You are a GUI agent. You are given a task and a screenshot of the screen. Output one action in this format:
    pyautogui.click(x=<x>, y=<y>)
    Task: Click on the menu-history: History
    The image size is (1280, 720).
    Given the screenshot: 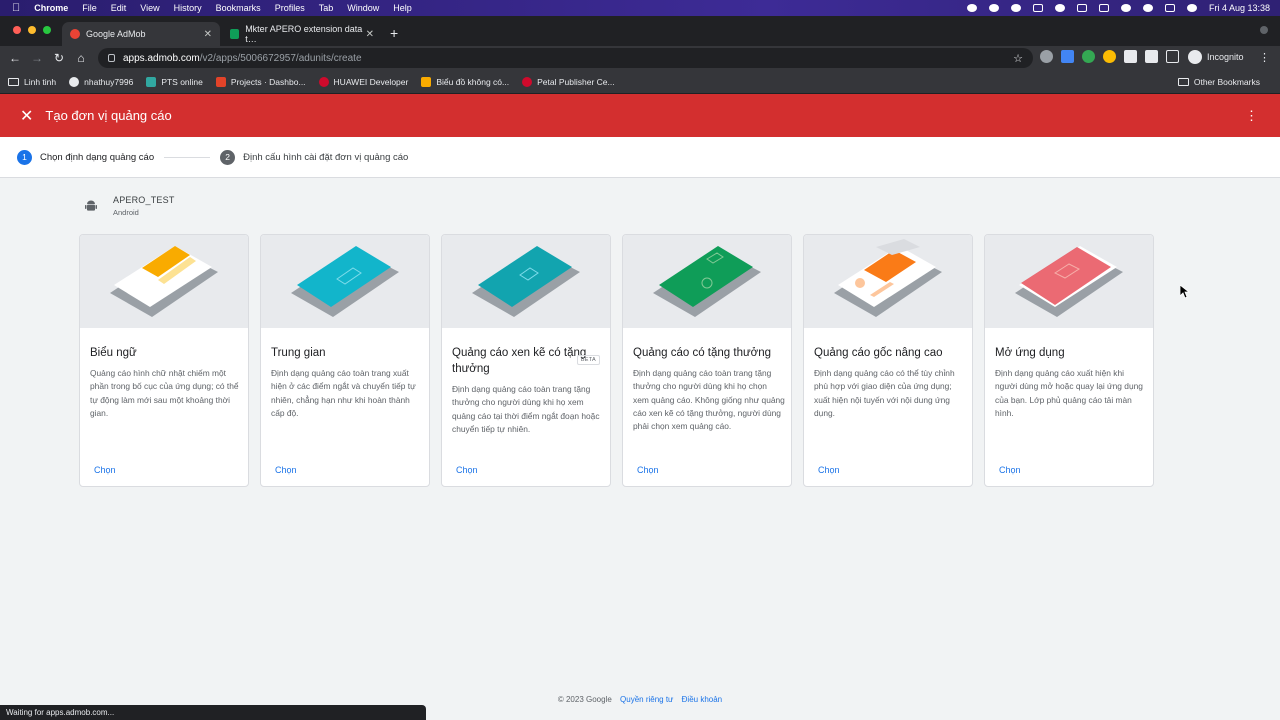 What is the action you would take?
    pyautogui.click(x=188, y=8)
    